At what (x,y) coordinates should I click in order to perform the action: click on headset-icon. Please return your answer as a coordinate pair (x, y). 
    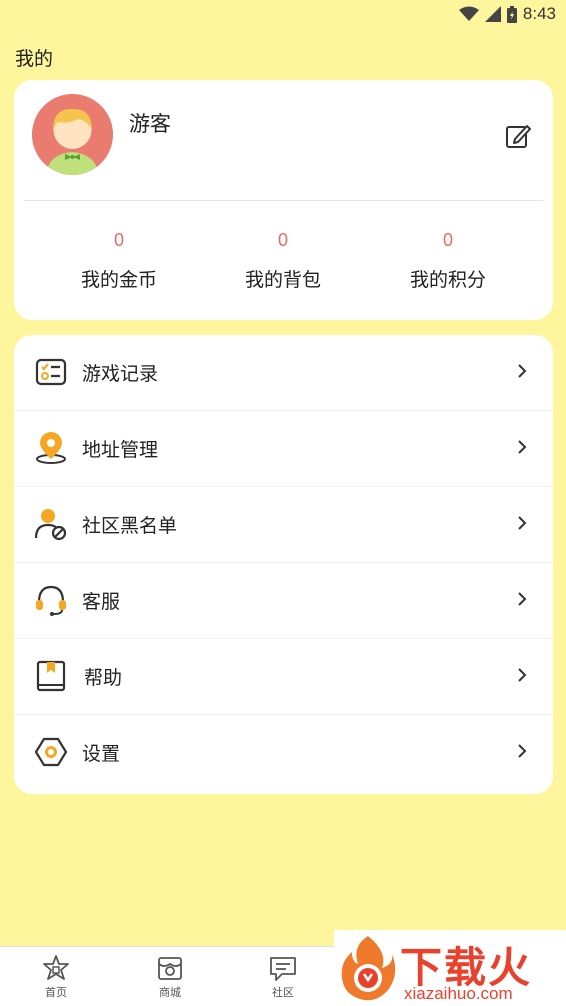
    Looking at the image, I should click on (51, 600).